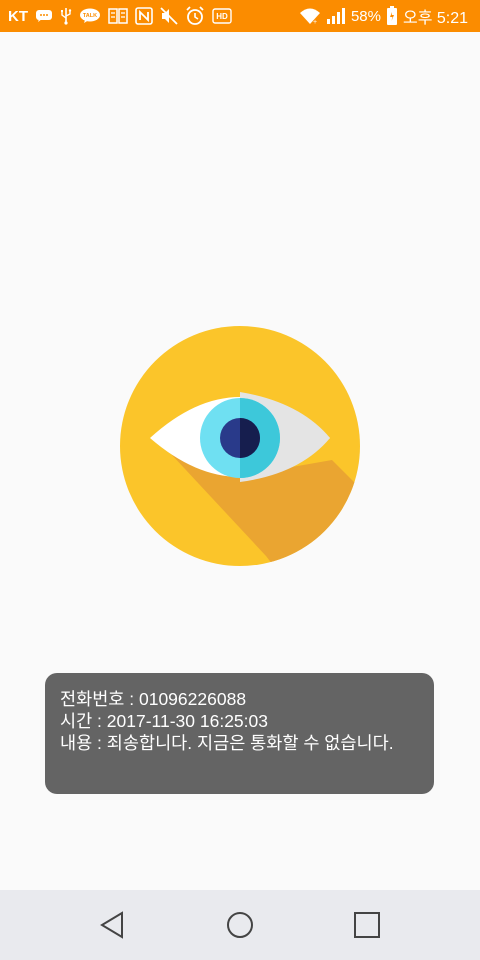  I want to click on home-button, so click(240, 925).